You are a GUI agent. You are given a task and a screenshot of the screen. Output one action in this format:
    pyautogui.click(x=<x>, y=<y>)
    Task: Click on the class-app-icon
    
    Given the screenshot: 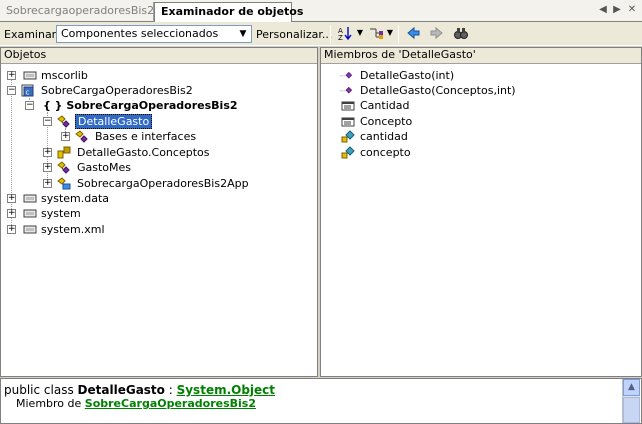 What is the action you would take?
    pyautogui.click(x=64, y=183)
    